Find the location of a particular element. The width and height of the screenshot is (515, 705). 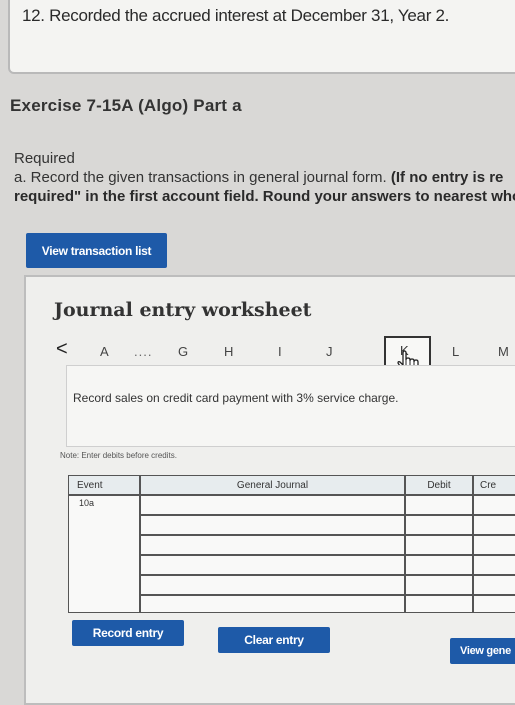

prev-arrow-icon: < is located at coordinates (62, 349).